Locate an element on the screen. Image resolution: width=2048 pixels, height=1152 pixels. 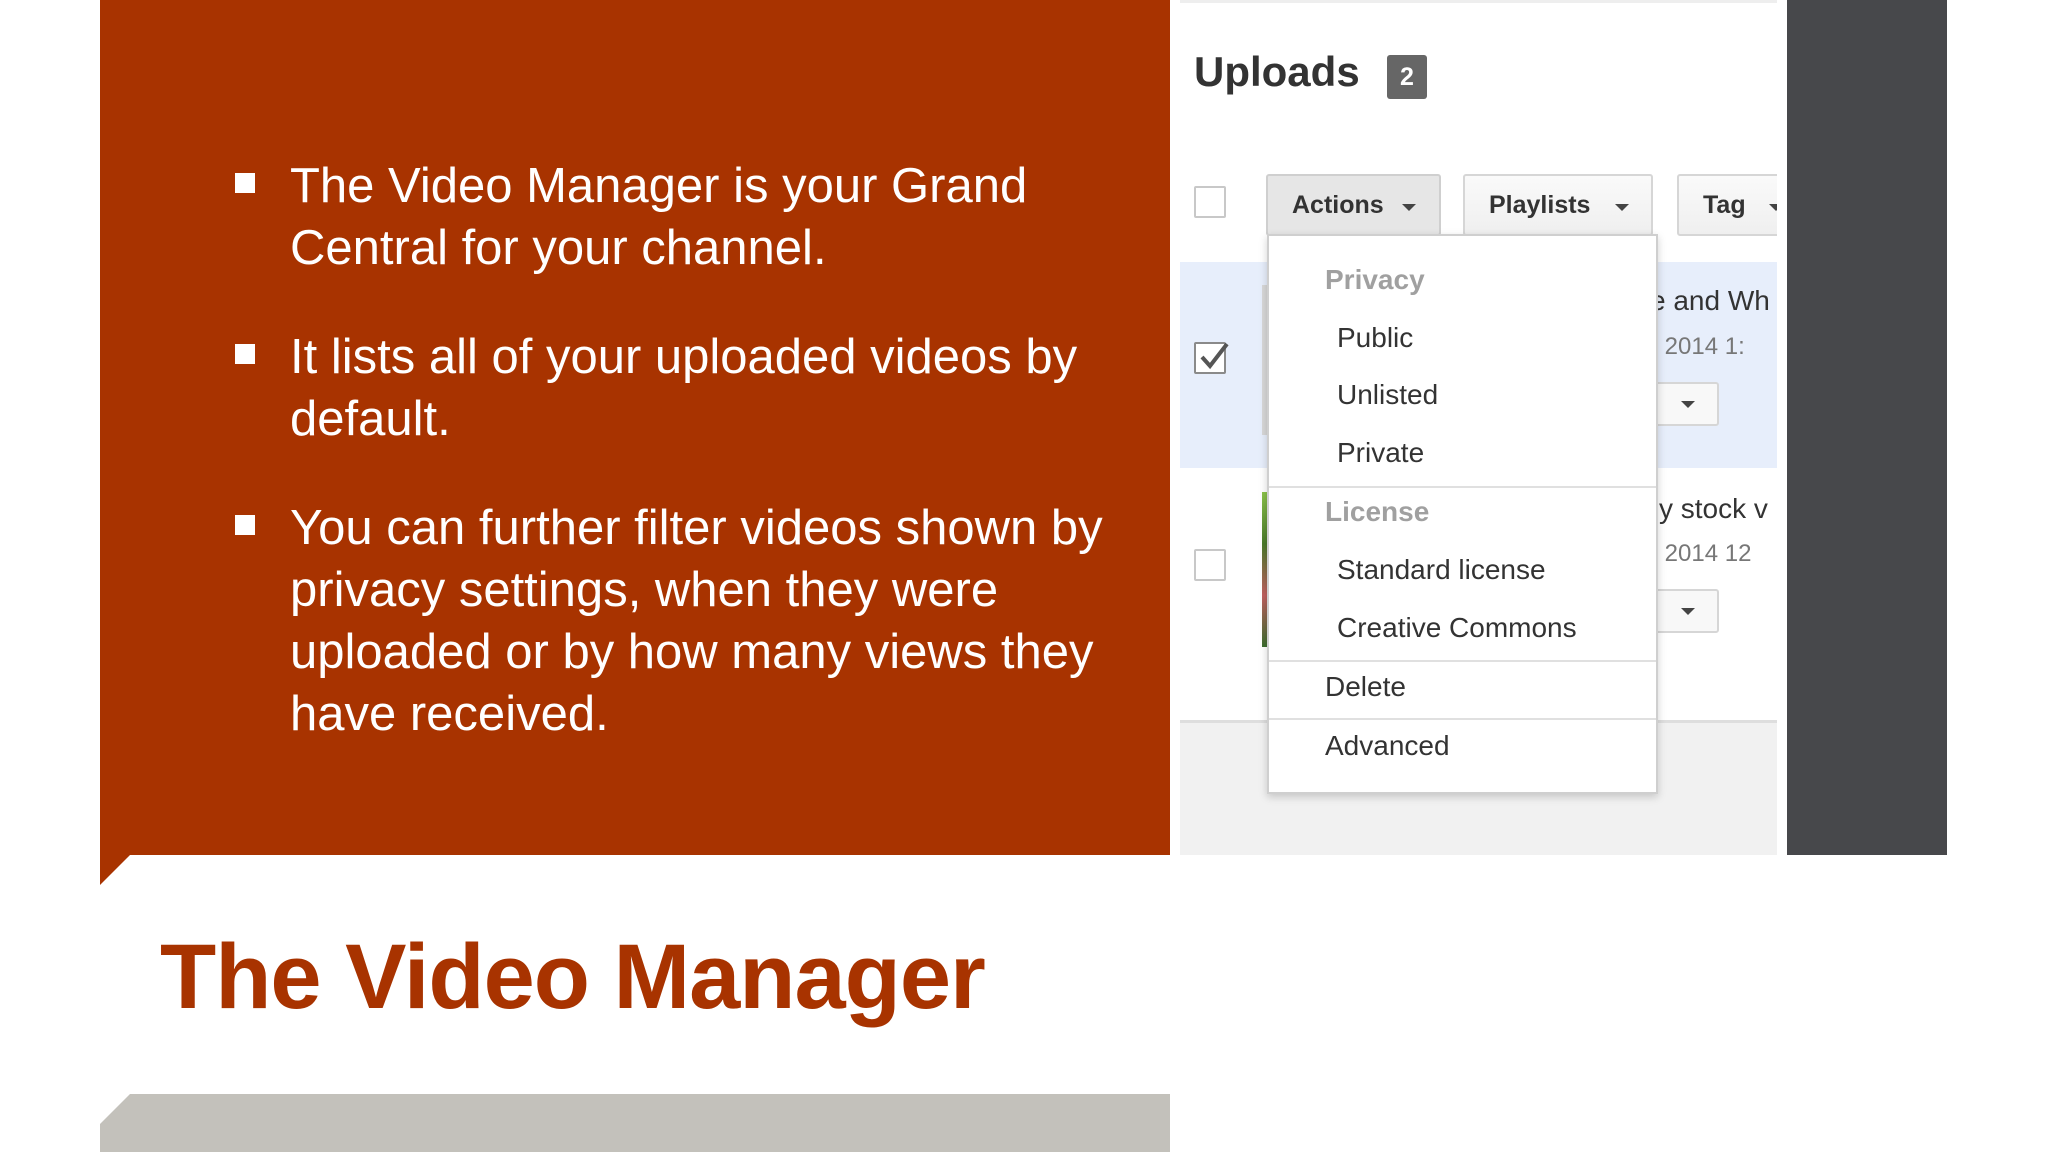
divider is located at coordinates (1478, 1).